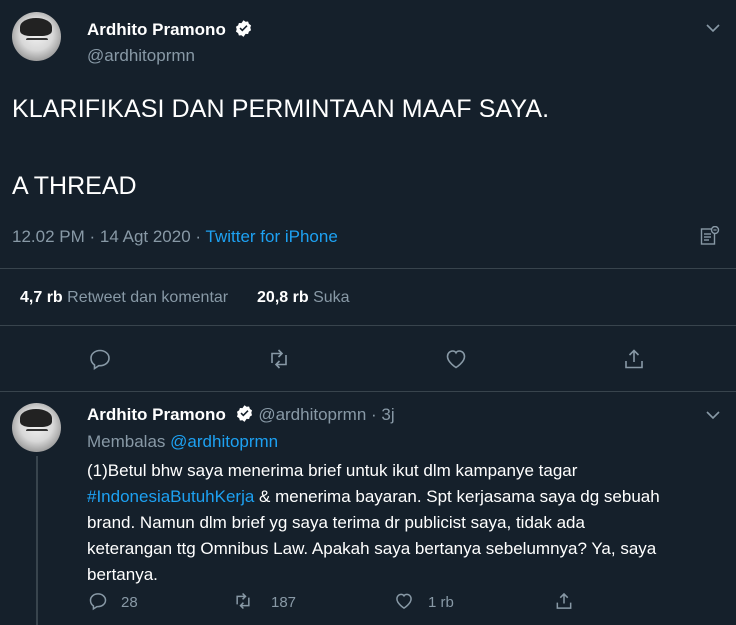  Describe the element at coordinates (387, 414) in the screenshot. I see `tweet-age: 3j` at that location.